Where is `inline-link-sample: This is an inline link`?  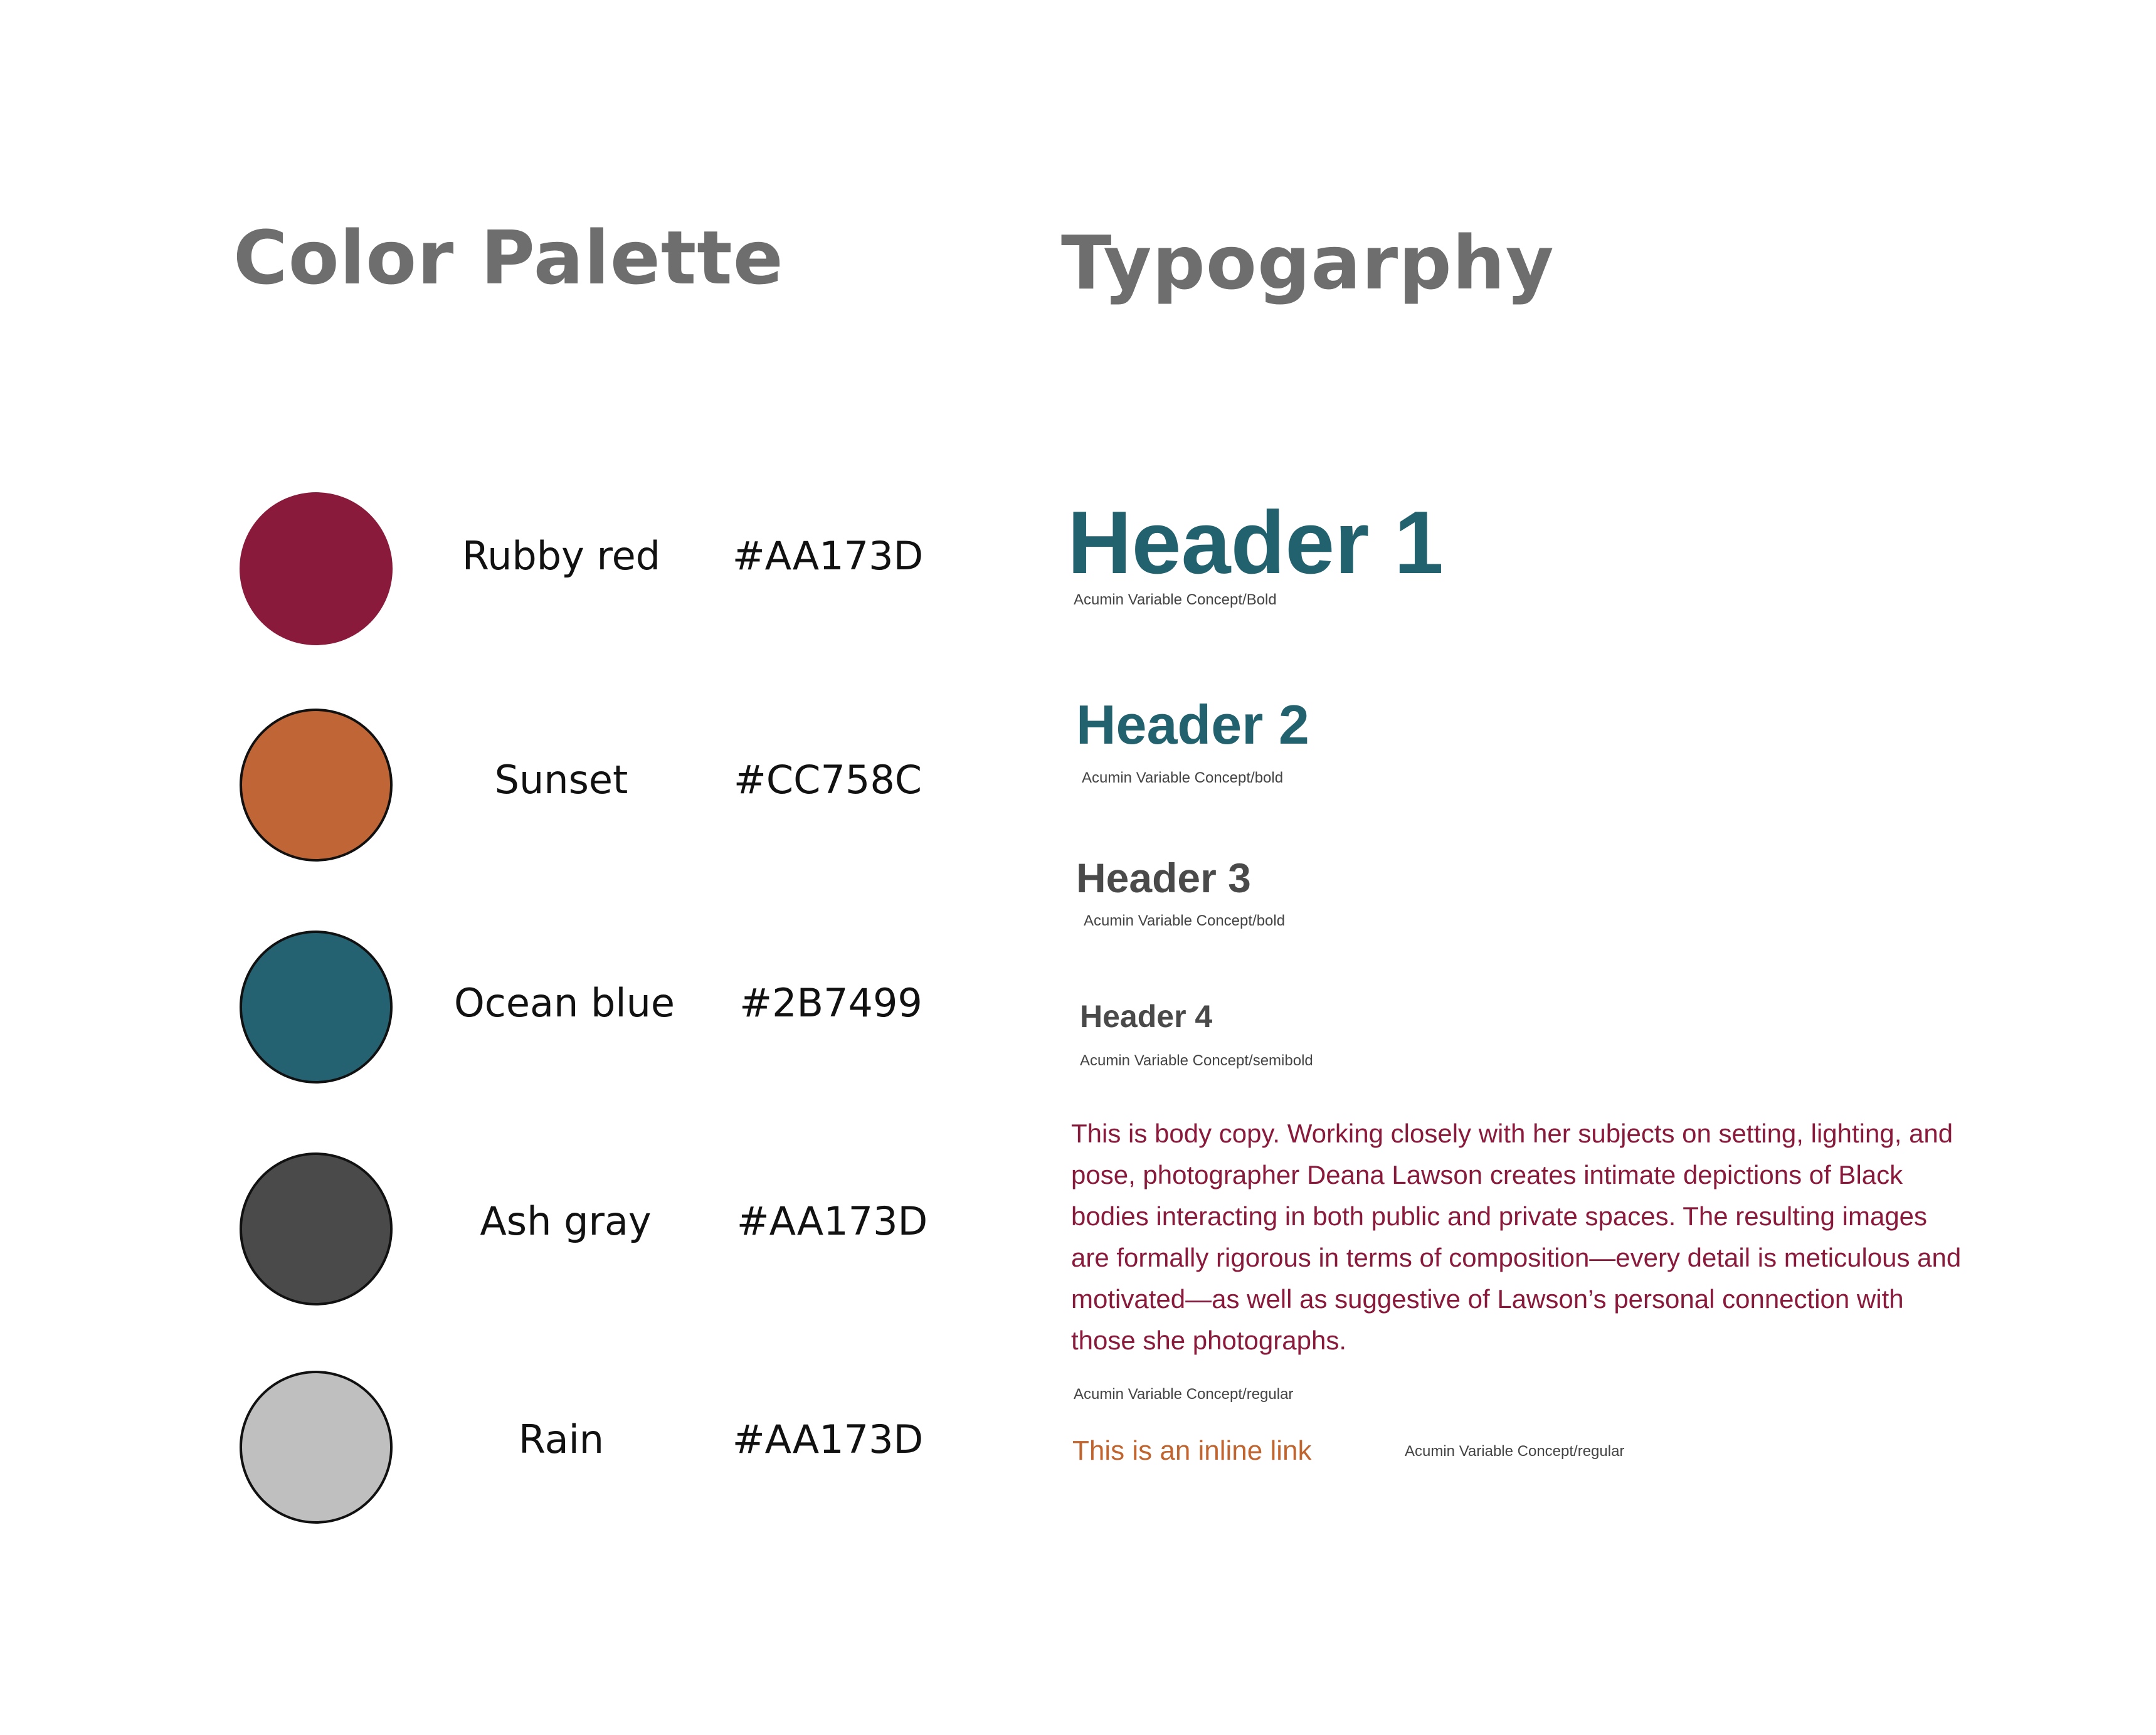
inline-link-sample: This is an inline link is located at coordinates (1192, 1451).